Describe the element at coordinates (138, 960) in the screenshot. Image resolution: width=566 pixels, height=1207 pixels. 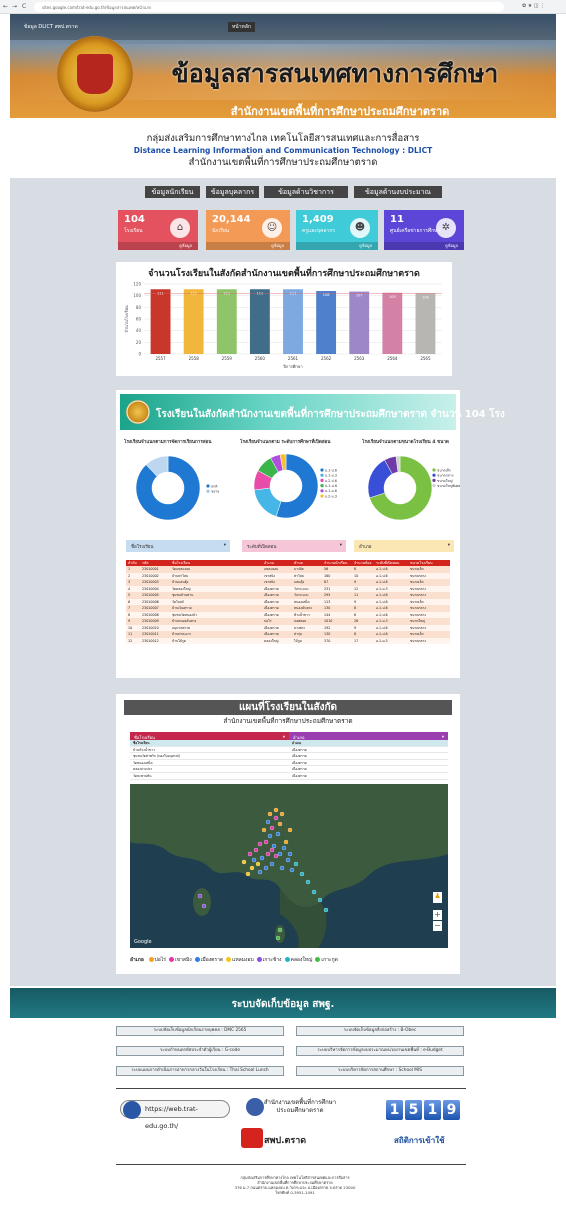
I see `legend-title: อำเภอ` at that location.